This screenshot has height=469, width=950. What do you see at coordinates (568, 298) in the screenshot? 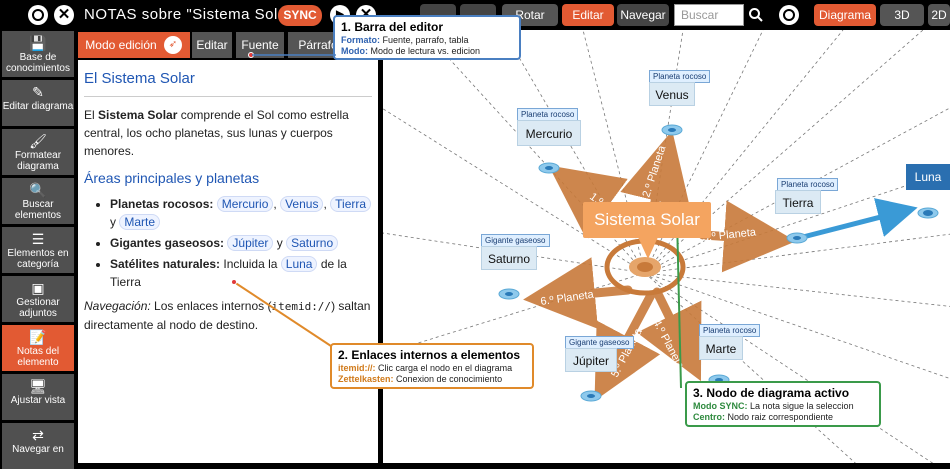
I see `edge-label-6: 6.º Planeta` at bounding box center [568, 298].